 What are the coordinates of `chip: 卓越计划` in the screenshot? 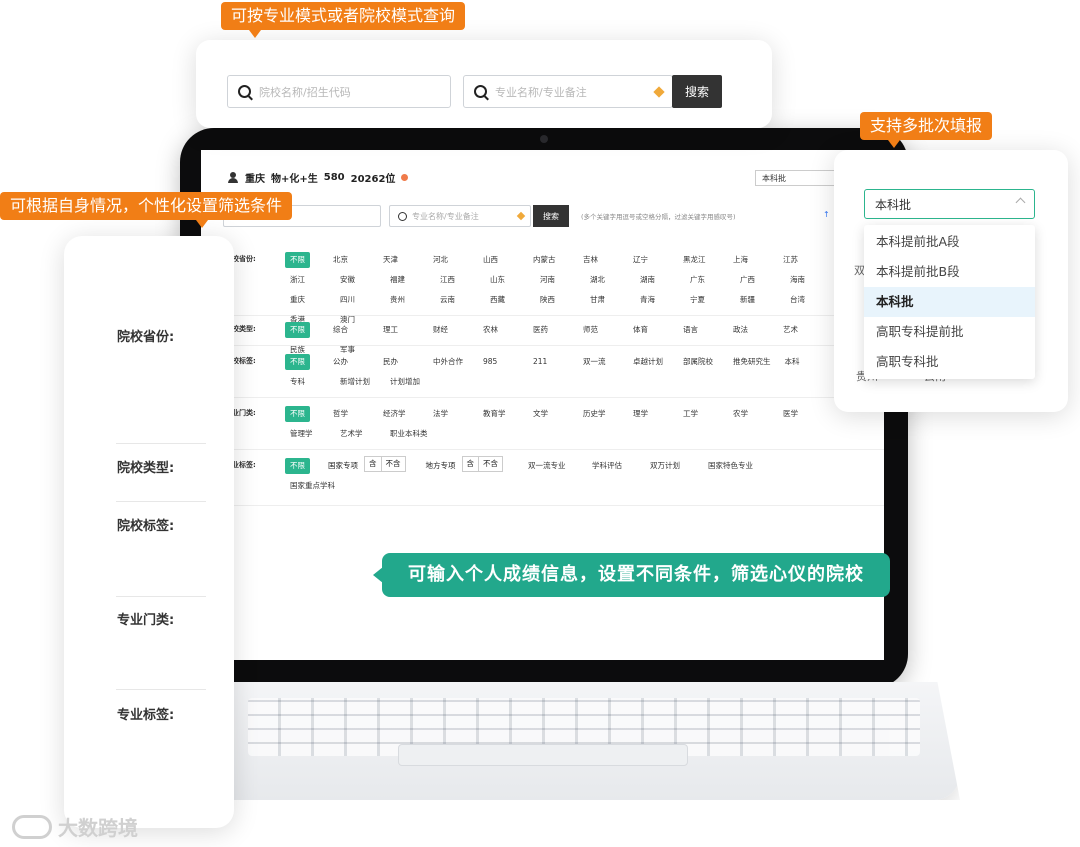 It's located at (651, 362).